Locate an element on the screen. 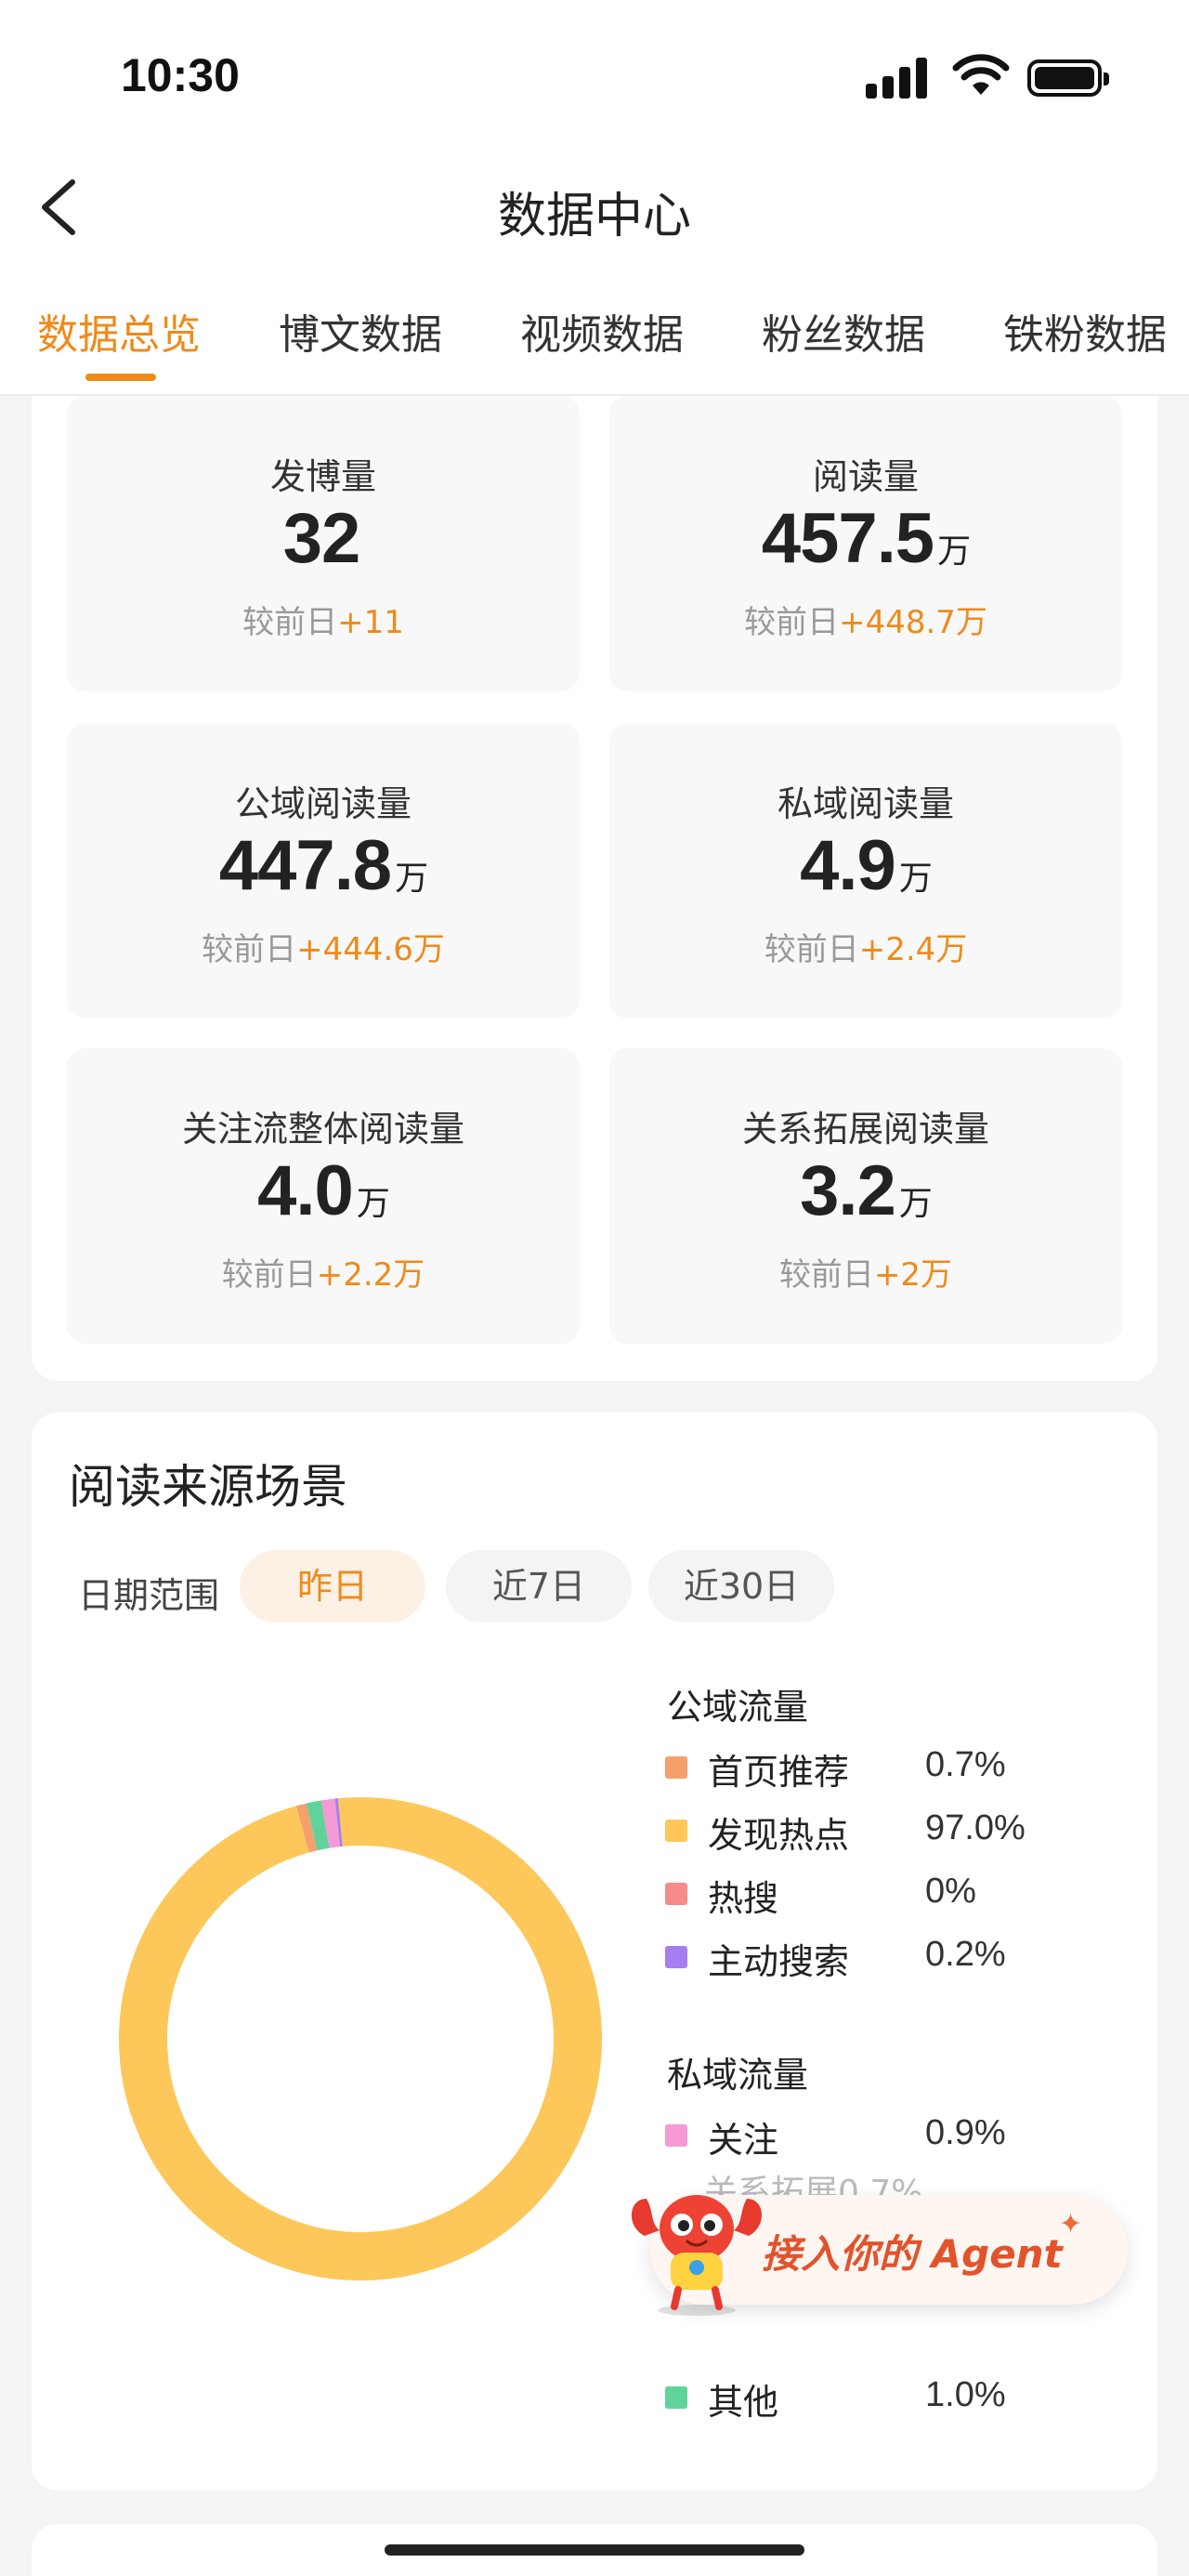 The height and width of the screenshot is (2576, 1189). sparkle-icon: ✦ is located at coordinates (1071, 2224).